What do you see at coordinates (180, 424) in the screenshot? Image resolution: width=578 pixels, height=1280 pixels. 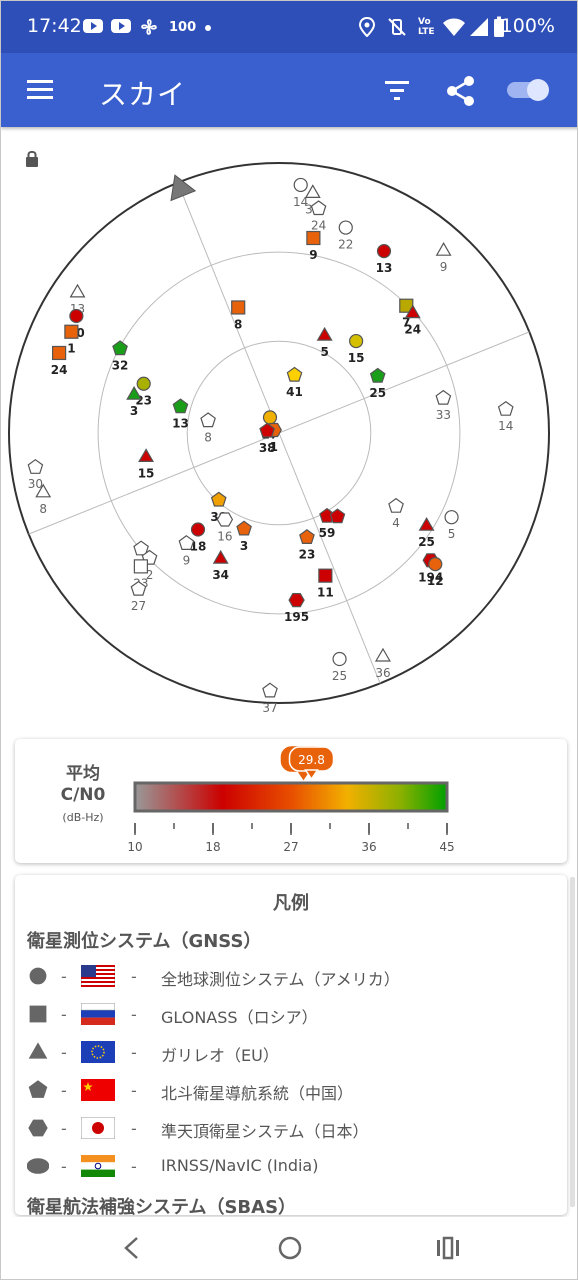 I see `satellite-label: 13` at bounding box center [180, 424].